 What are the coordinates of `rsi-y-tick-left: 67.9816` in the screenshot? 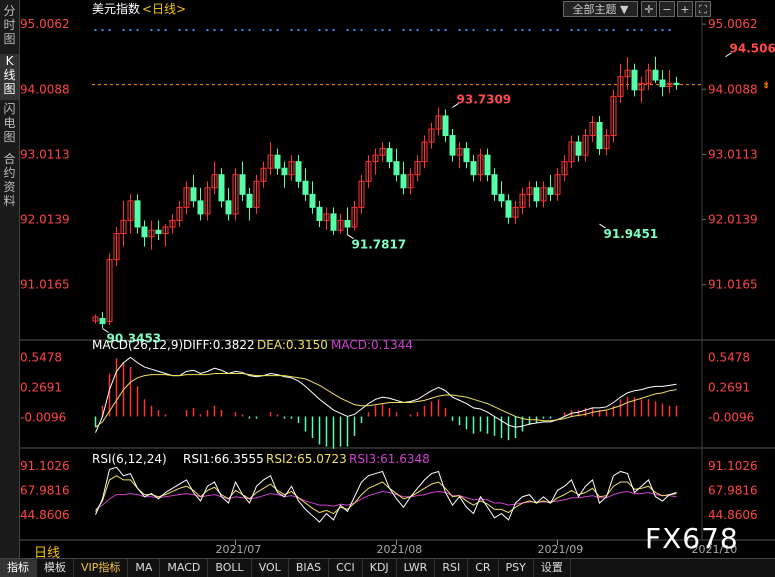 It's located at (45, 490).